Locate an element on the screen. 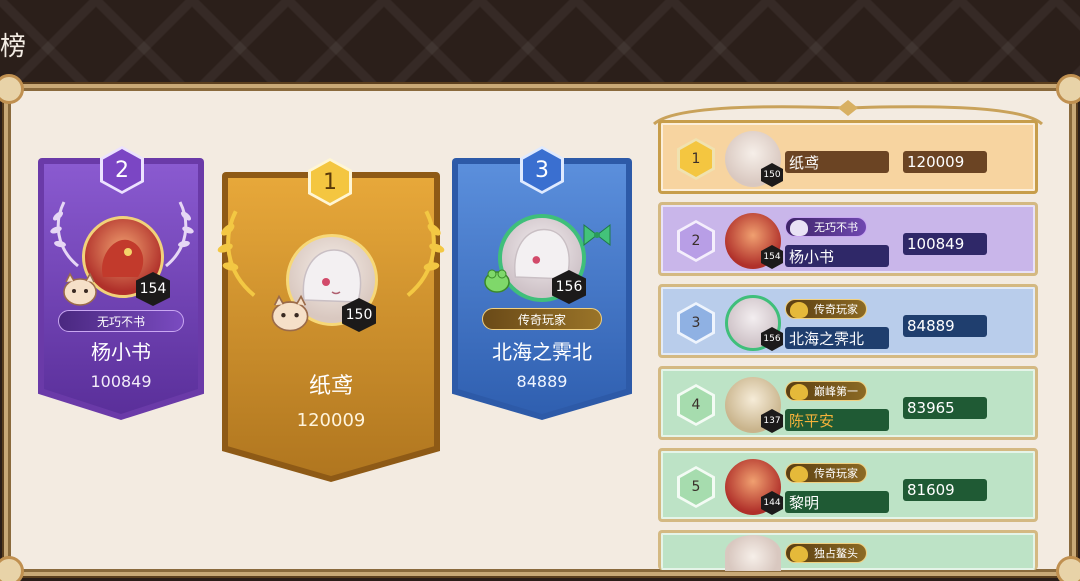  rank-badge: 2 is located at coordinates (696, 241).